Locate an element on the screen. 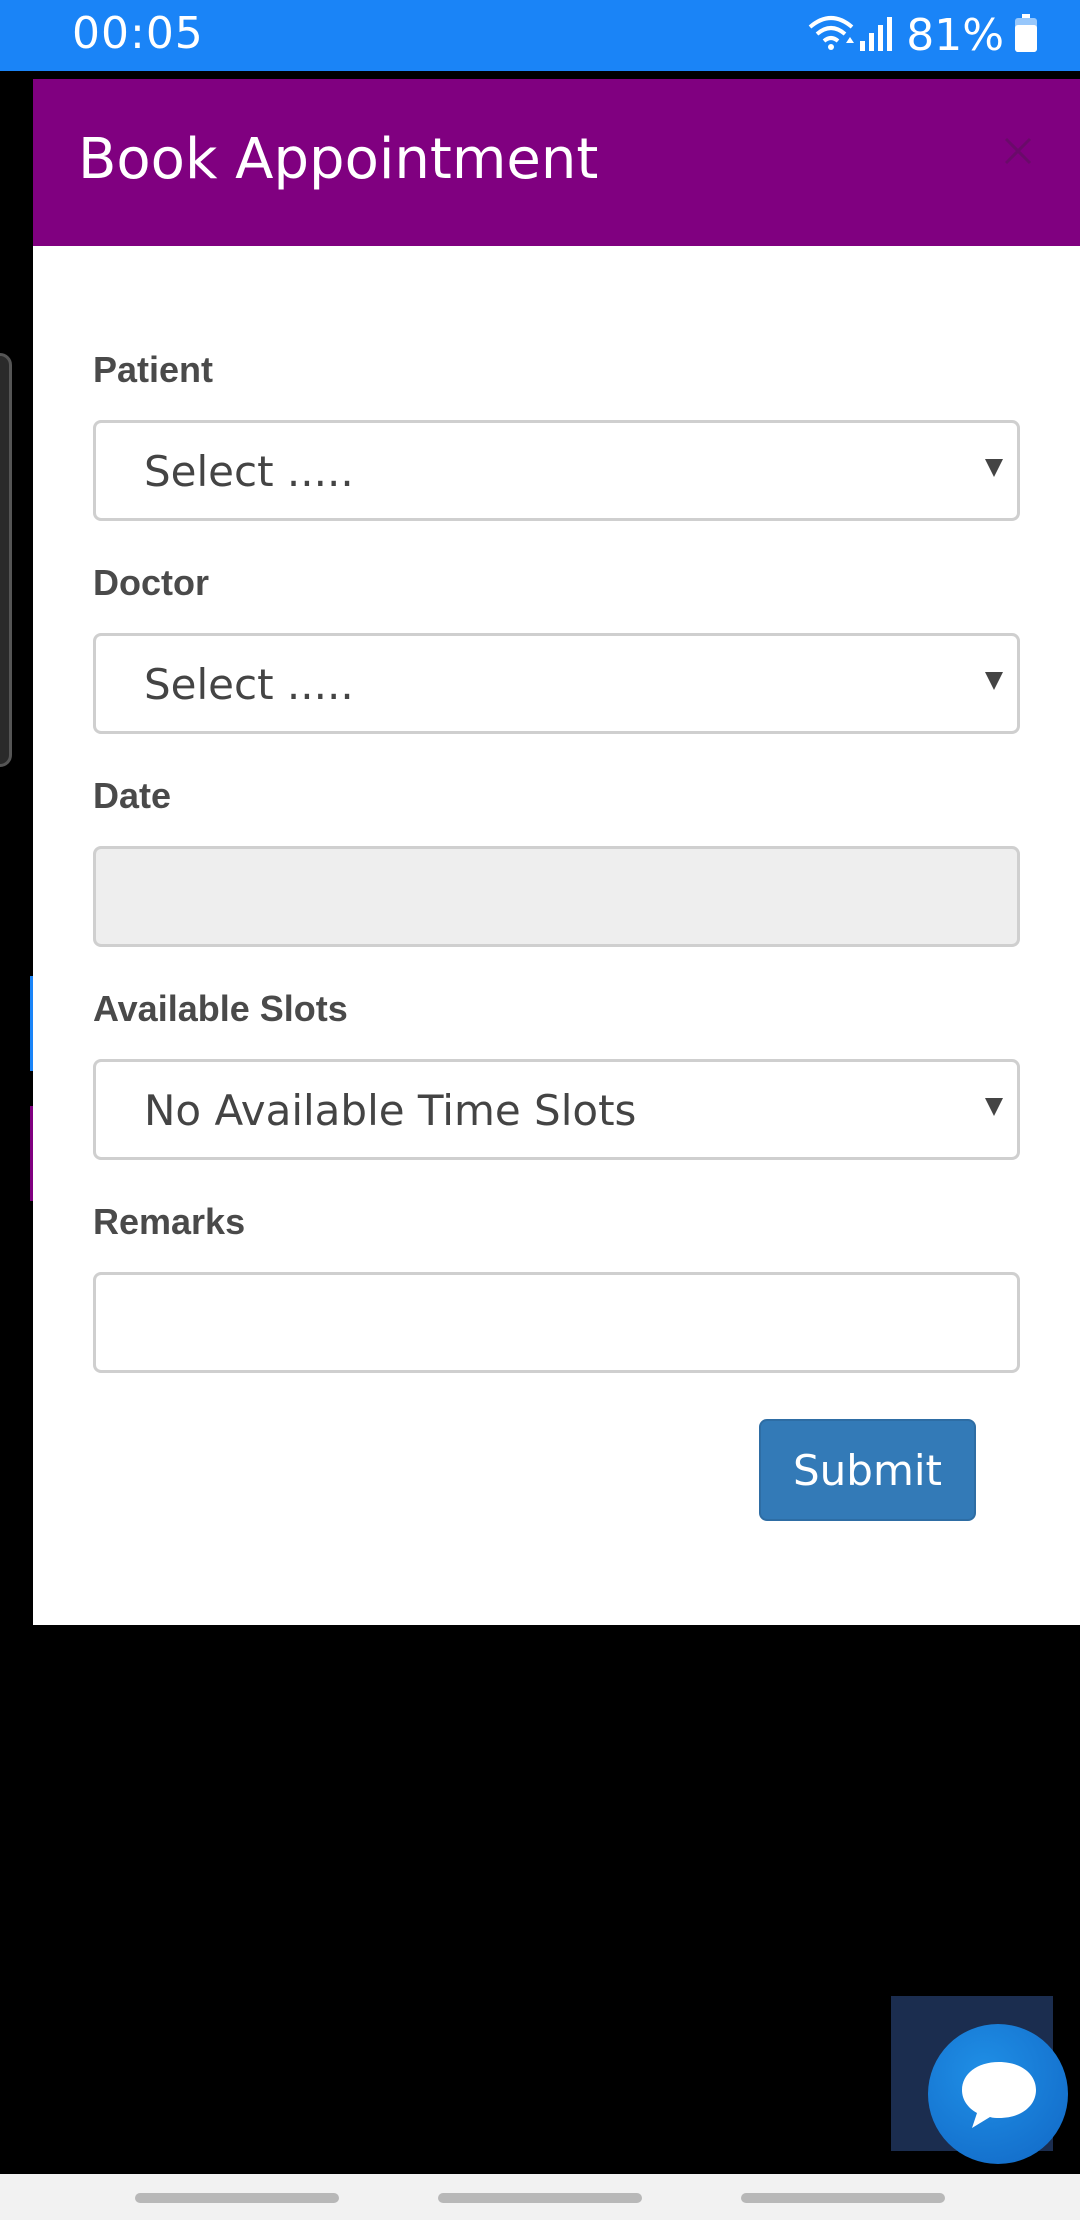  patient-label: Patient is located at coordinates (153, 369).